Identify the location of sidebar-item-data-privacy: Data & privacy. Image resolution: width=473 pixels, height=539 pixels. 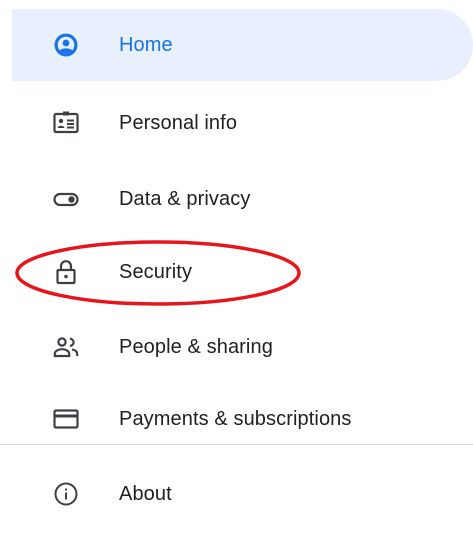
(242, 199).